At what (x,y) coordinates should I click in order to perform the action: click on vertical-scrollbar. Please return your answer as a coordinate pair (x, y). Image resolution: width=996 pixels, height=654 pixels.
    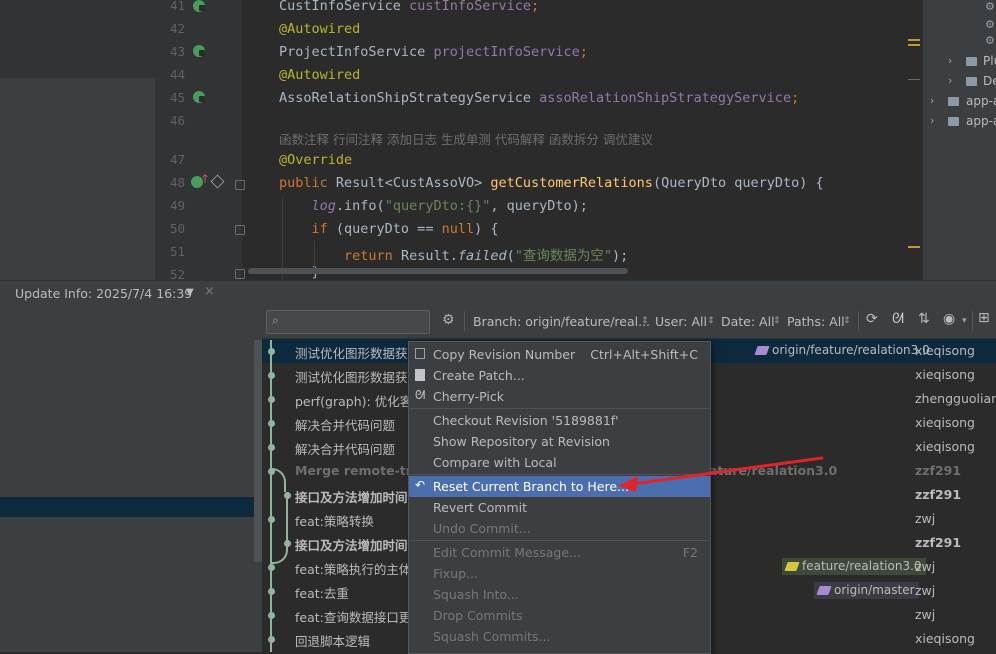
    Looking at the image, I should click on (258, 451).